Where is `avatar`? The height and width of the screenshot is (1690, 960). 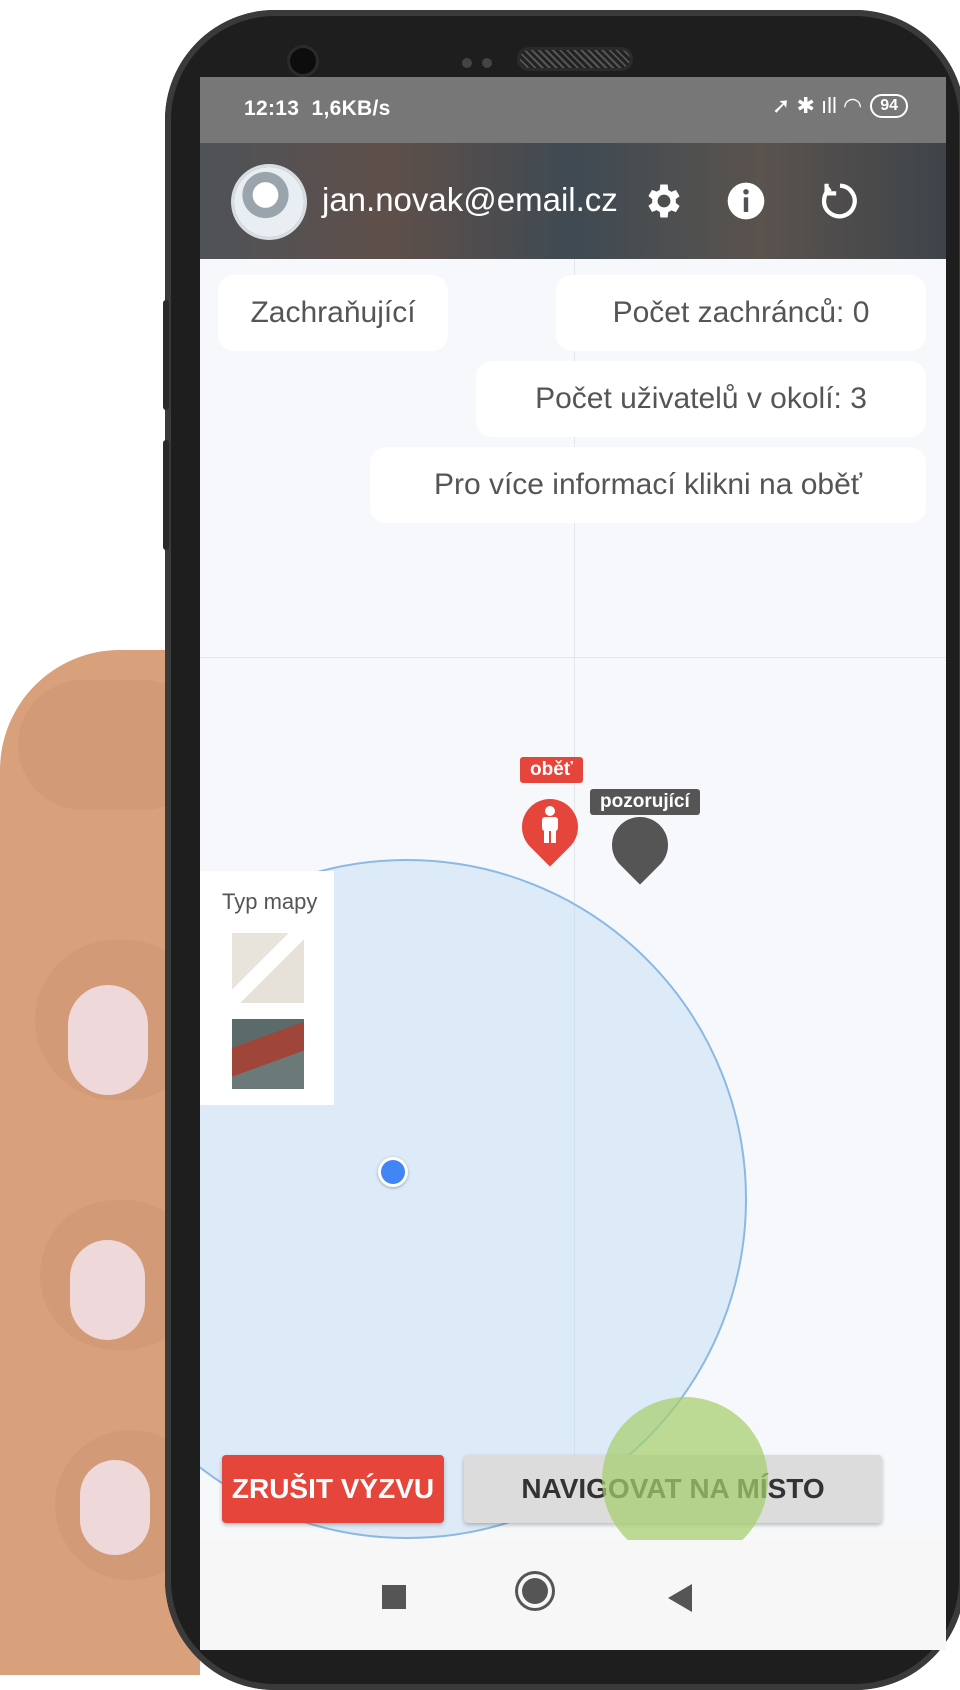 avatar is located at coordinates (269, 202).